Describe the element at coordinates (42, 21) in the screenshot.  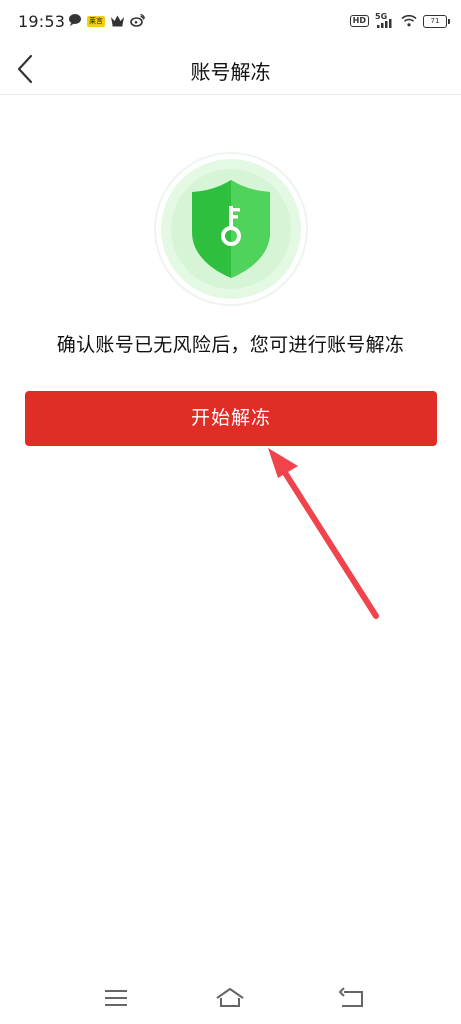
I see `status-time: 19:53` at that location.